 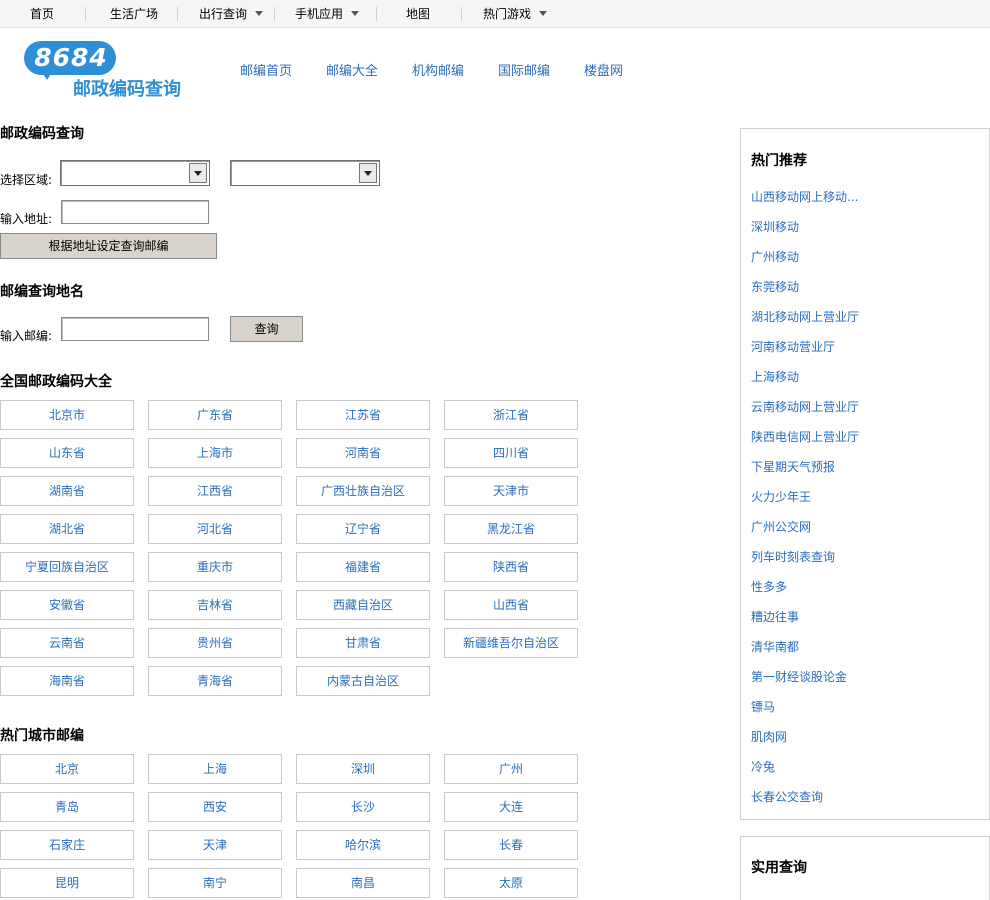 I want to click on main-nav-org-zip: 机构邮编, so click(x=438, y=69).